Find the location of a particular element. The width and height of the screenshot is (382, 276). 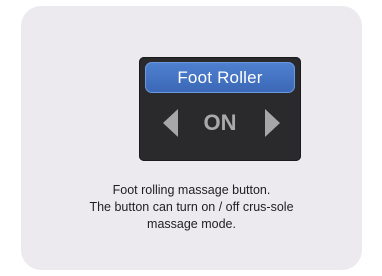

description-line: massage mode. is located at coordinates (191, 224).